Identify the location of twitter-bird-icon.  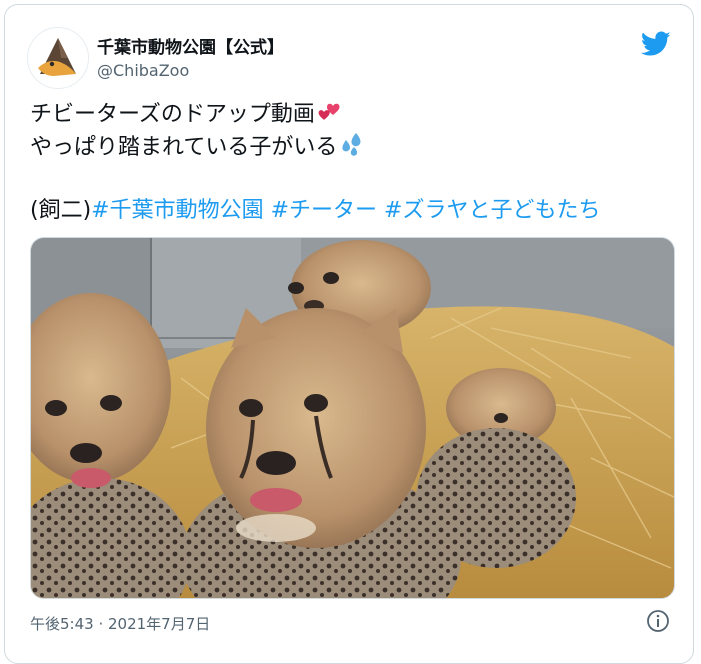
(655, 44).